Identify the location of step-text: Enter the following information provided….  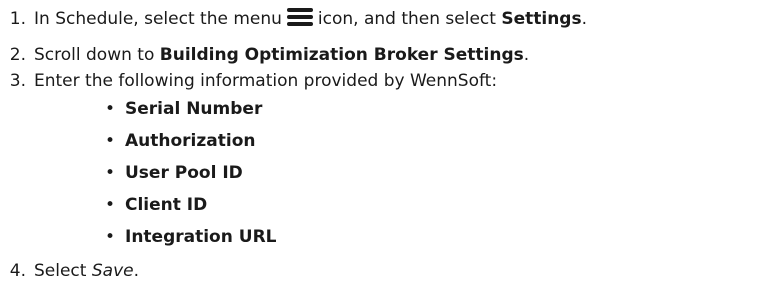
(266, 81).